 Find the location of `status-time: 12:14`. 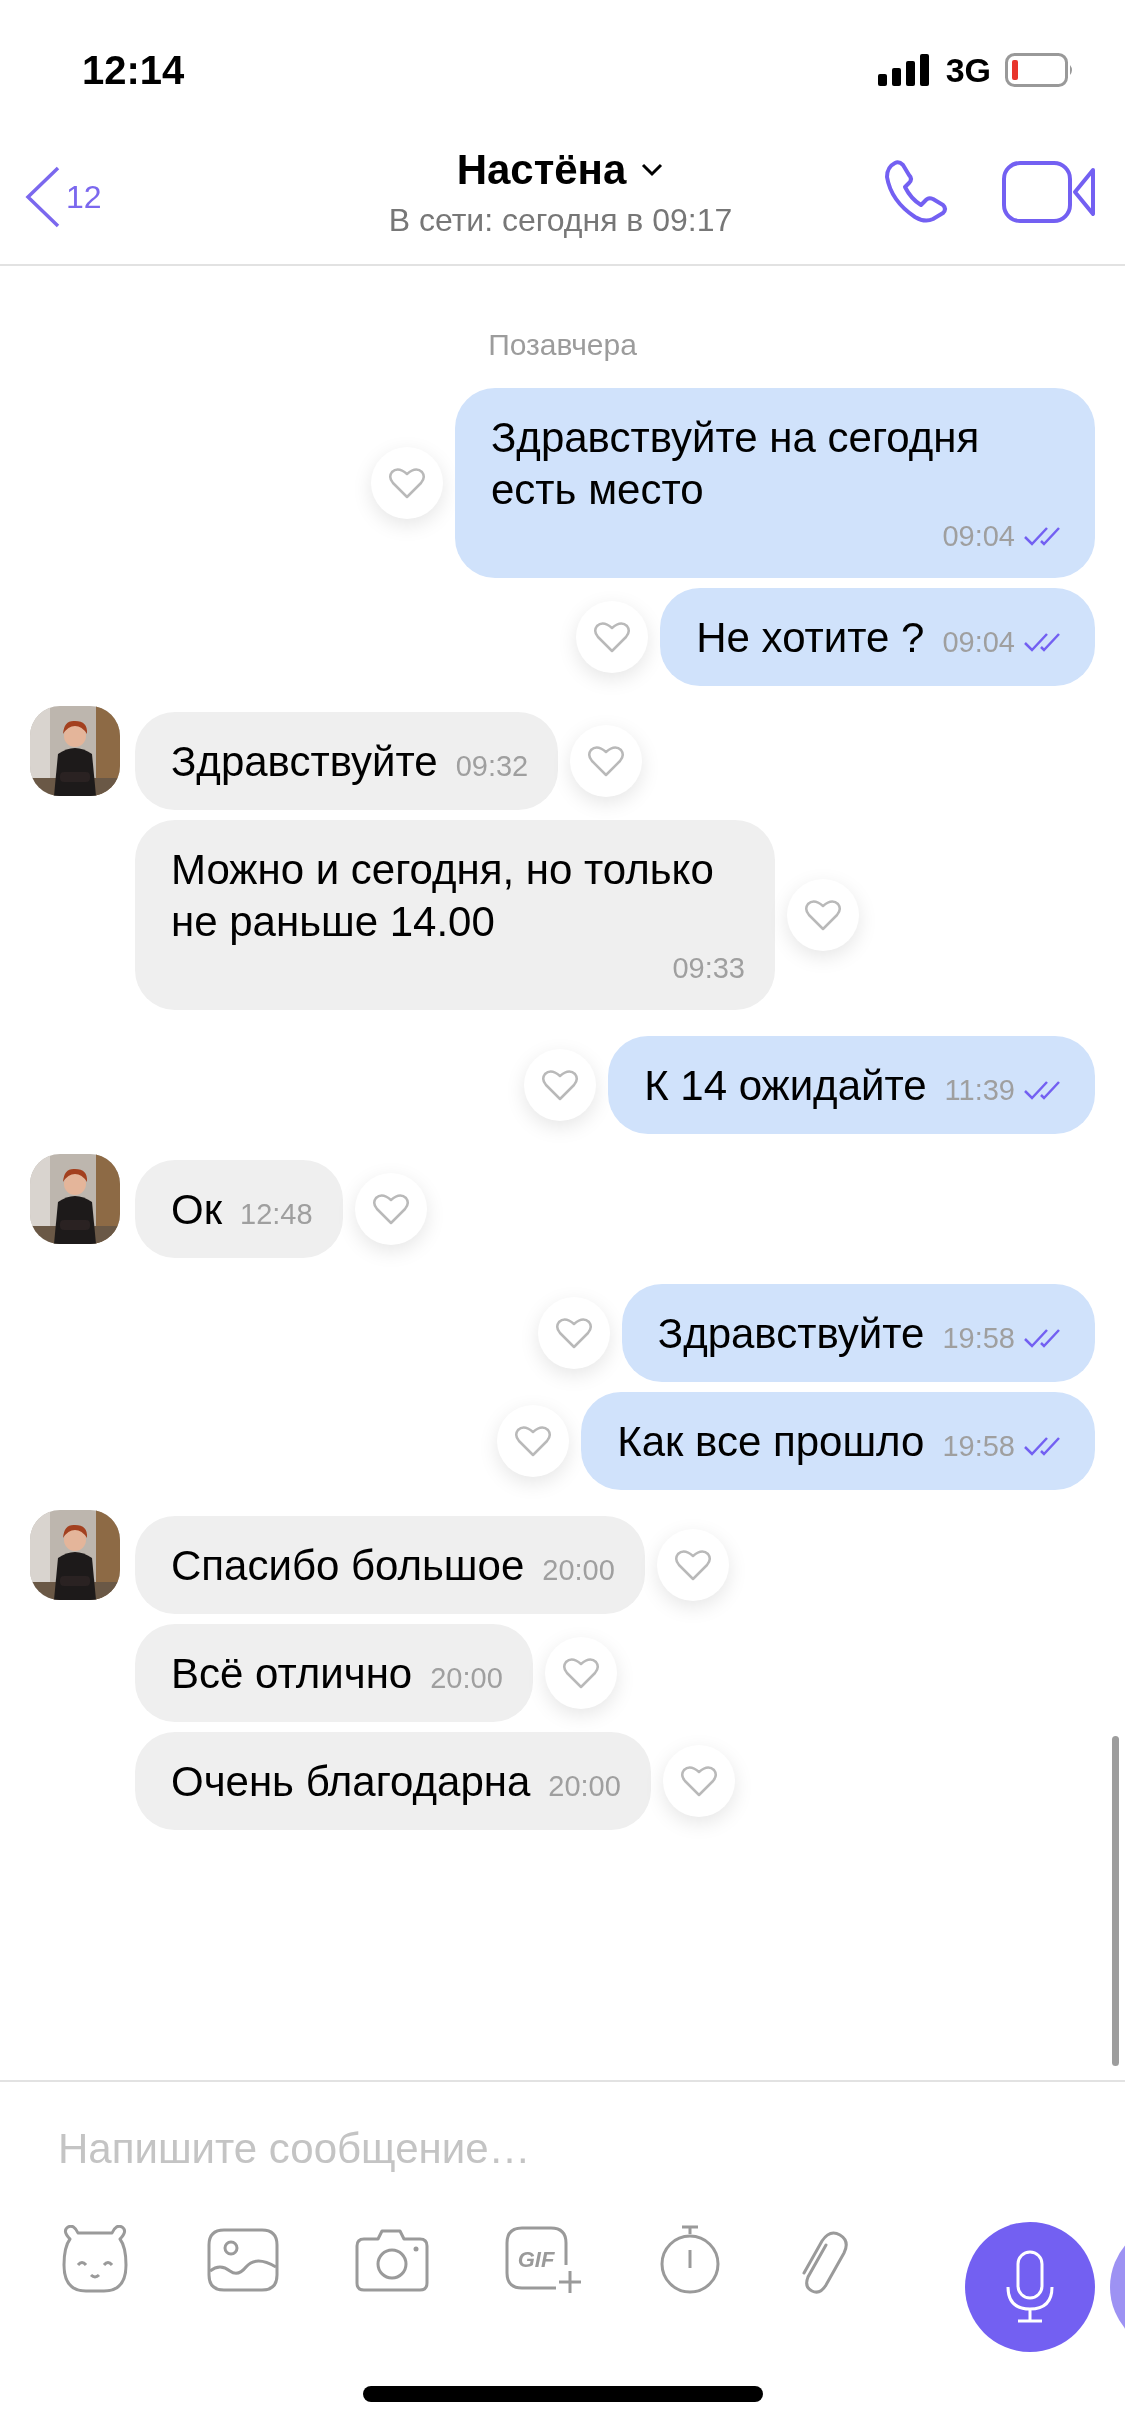

status-time: 12:14 is located at coordinates (133, 70).